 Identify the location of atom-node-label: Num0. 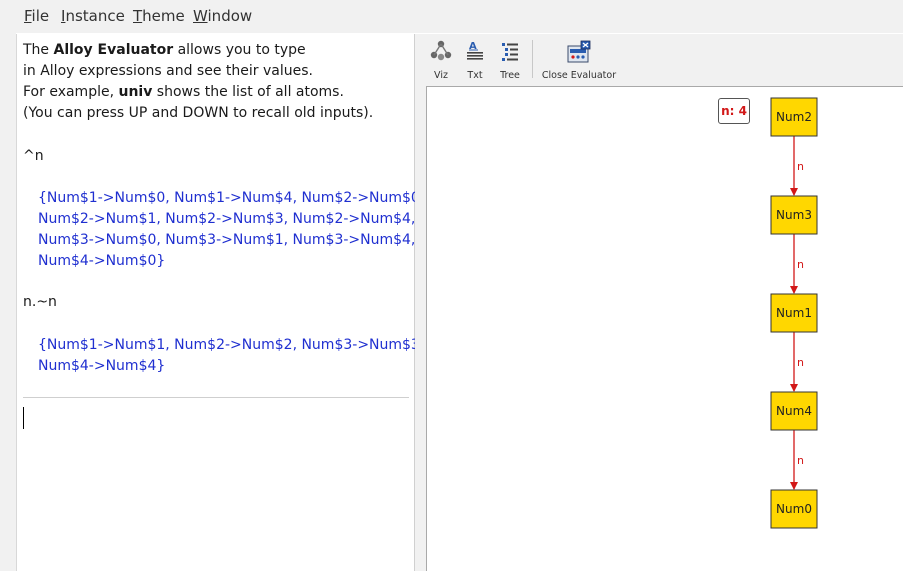
(794, 509).